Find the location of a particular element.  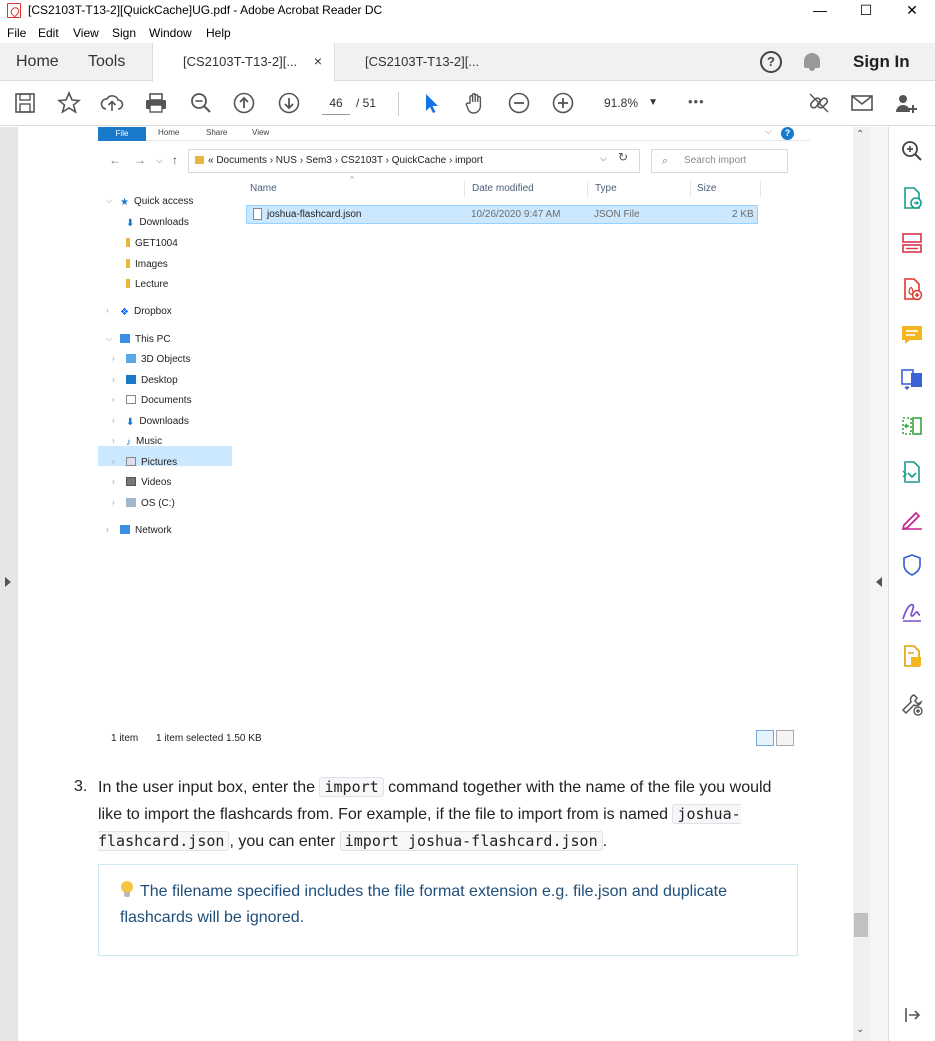

scroll-down-icon: ⌄ is located at coordinates (860, 1029).